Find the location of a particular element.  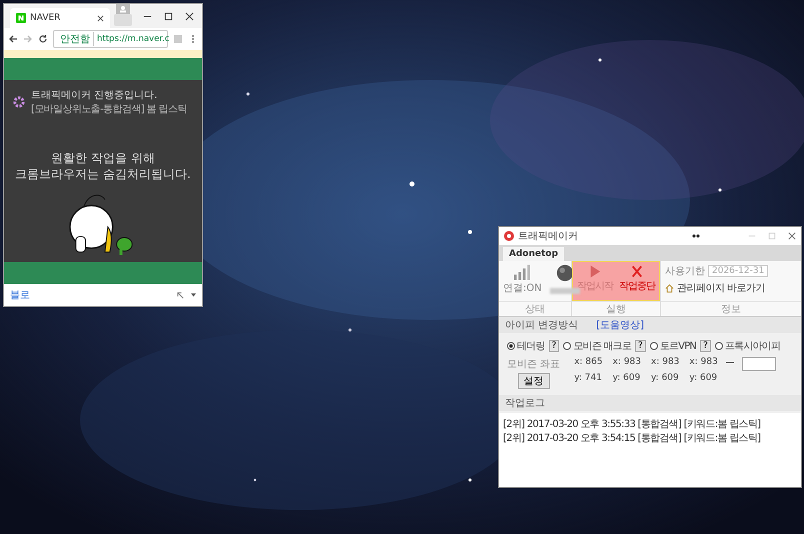

notice-text: 원활한 작업을 위해 is located at coordinates (103, 158).